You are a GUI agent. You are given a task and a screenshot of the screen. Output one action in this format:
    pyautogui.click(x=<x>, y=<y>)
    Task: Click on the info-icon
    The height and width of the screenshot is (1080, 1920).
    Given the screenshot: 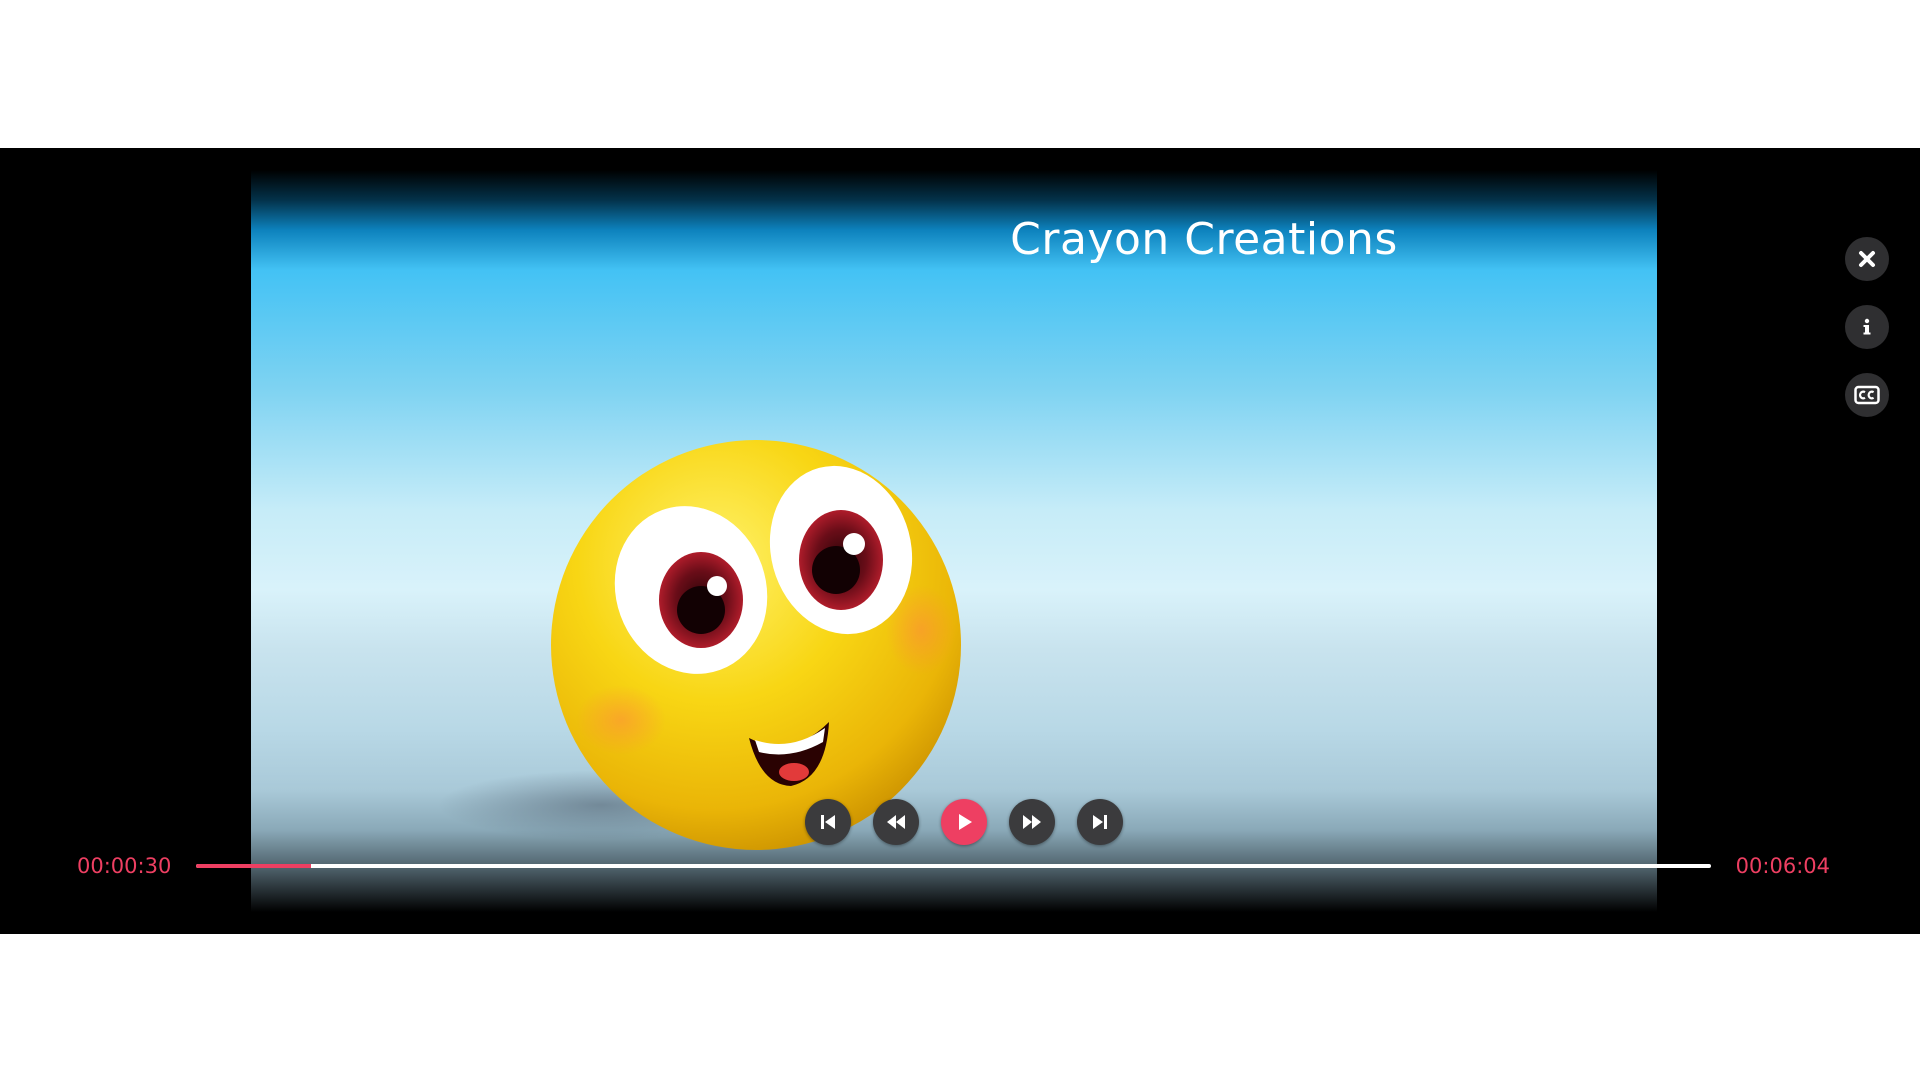 What is the action you would take?
    pyautogui.click(x=1867, y=326)
    